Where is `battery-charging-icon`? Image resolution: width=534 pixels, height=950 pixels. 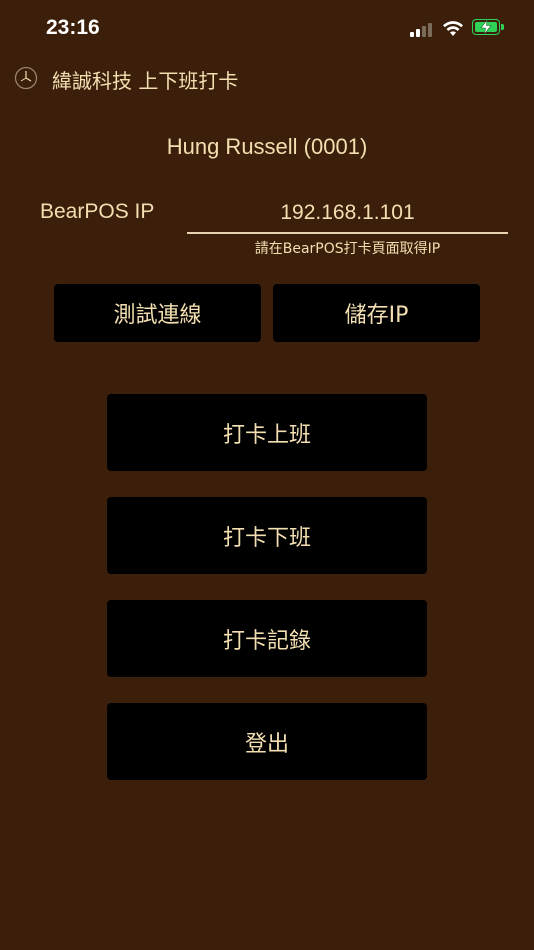
battery-charging-icon is located at coordinates (489, 28).